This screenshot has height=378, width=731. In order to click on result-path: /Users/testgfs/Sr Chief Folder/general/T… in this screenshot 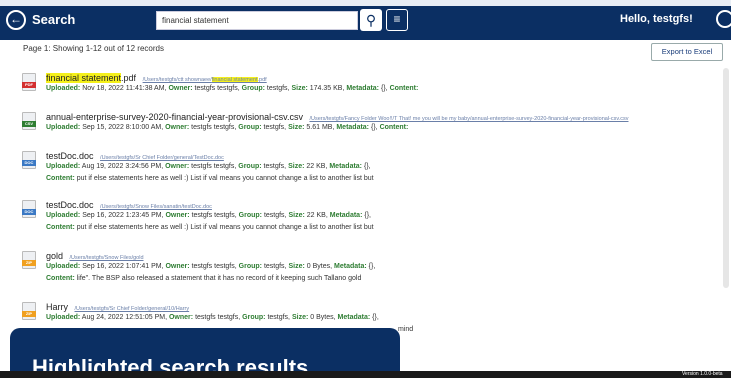, I will do `click(162, 158)`.